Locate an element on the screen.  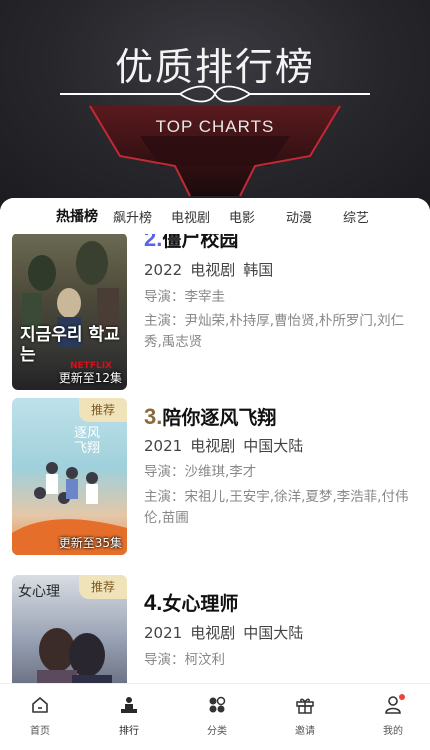
nav-label: 排行 is located at coordinates (129, 731).